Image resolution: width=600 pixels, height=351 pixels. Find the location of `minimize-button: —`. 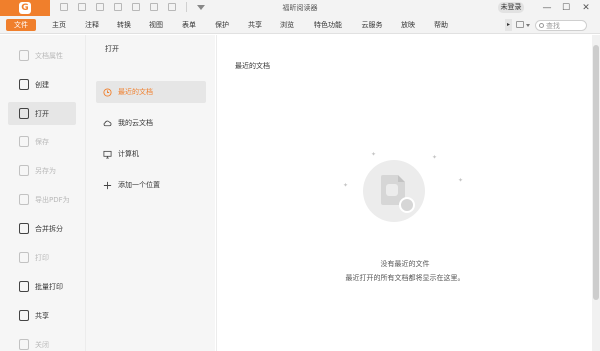

minimize-button: — is located at coordinates (547, 8).